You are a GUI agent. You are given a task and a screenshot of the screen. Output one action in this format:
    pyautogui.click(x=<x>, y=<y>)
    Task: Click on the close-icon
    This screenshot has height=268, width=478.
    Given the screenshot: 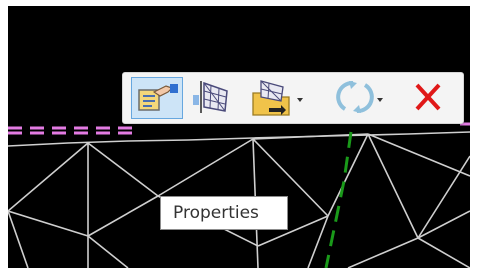 What is the action you would take?
    pyautogui.click(x=428, y=97)
    